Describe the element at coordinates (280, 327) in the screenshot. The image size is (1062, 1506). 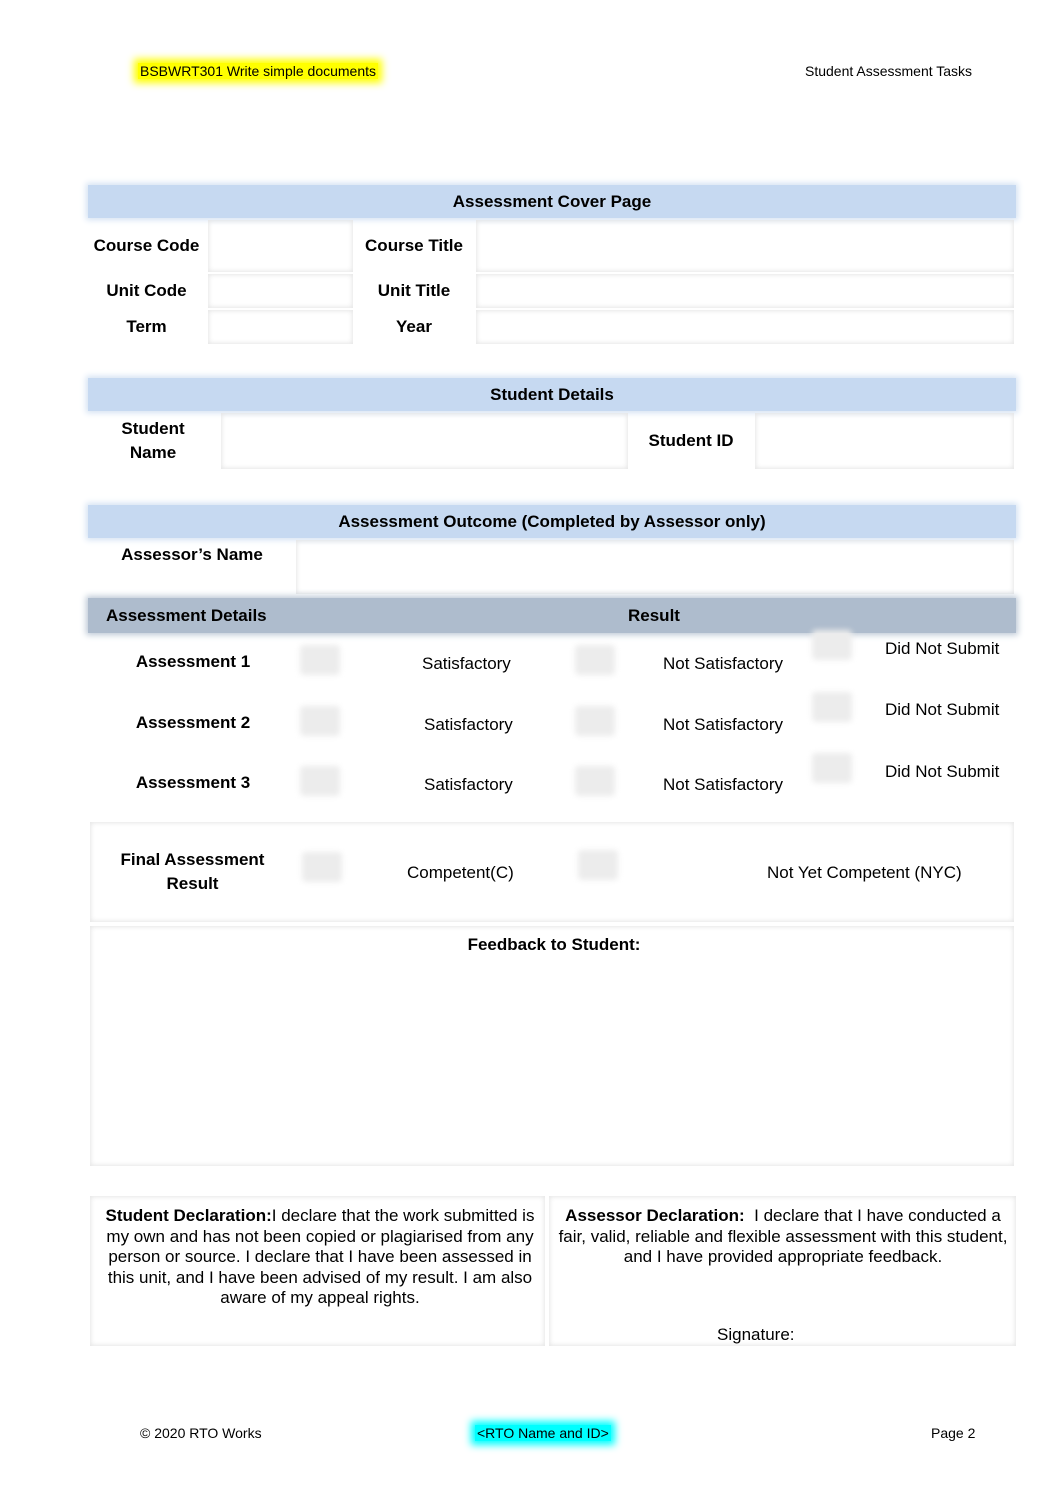
I see `term-field` at that location.